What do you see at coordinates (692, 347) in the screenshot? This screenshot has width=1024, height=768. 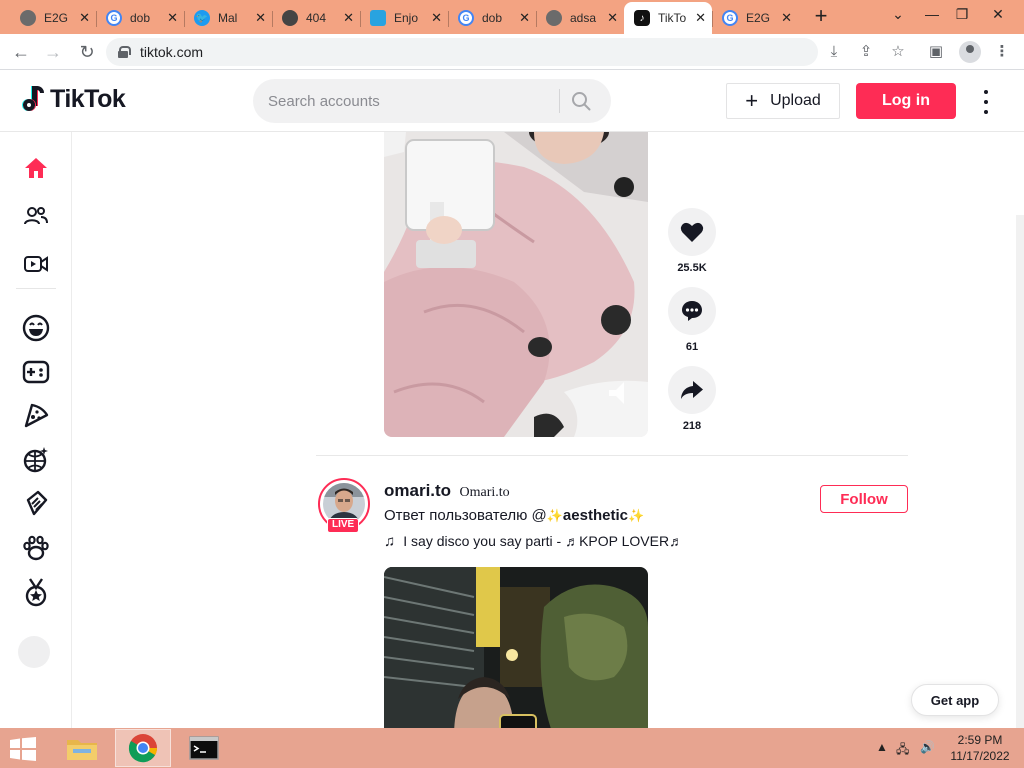 I see `comment-count: 61` at bounding box center [692, 347].